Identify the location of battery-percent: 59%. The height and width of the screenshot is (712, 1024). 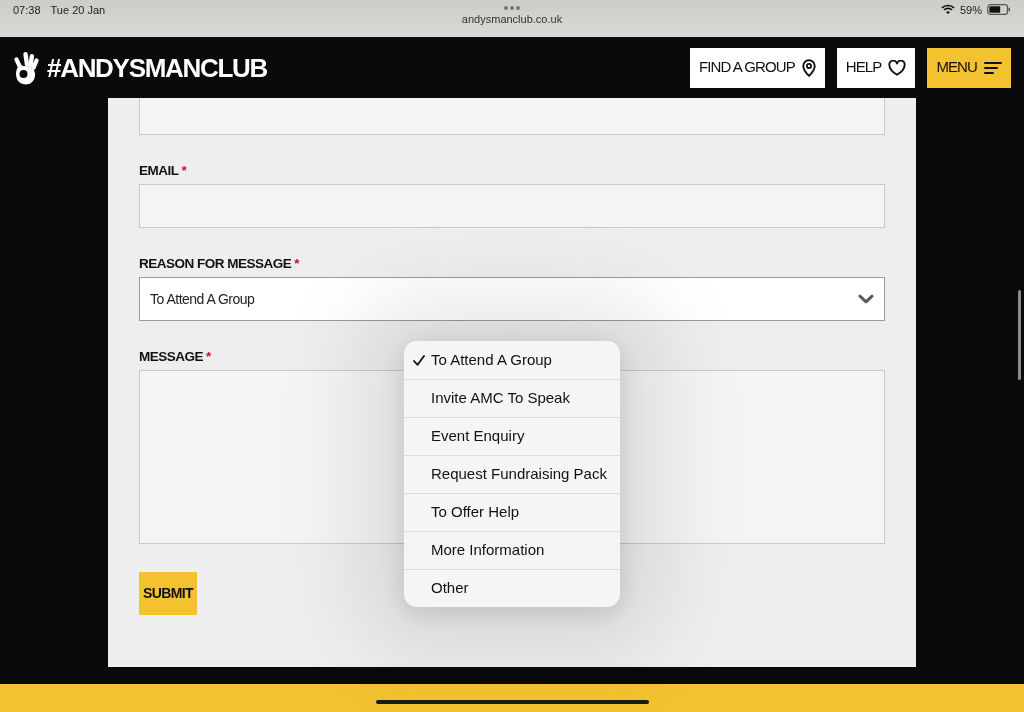
(970, 10).